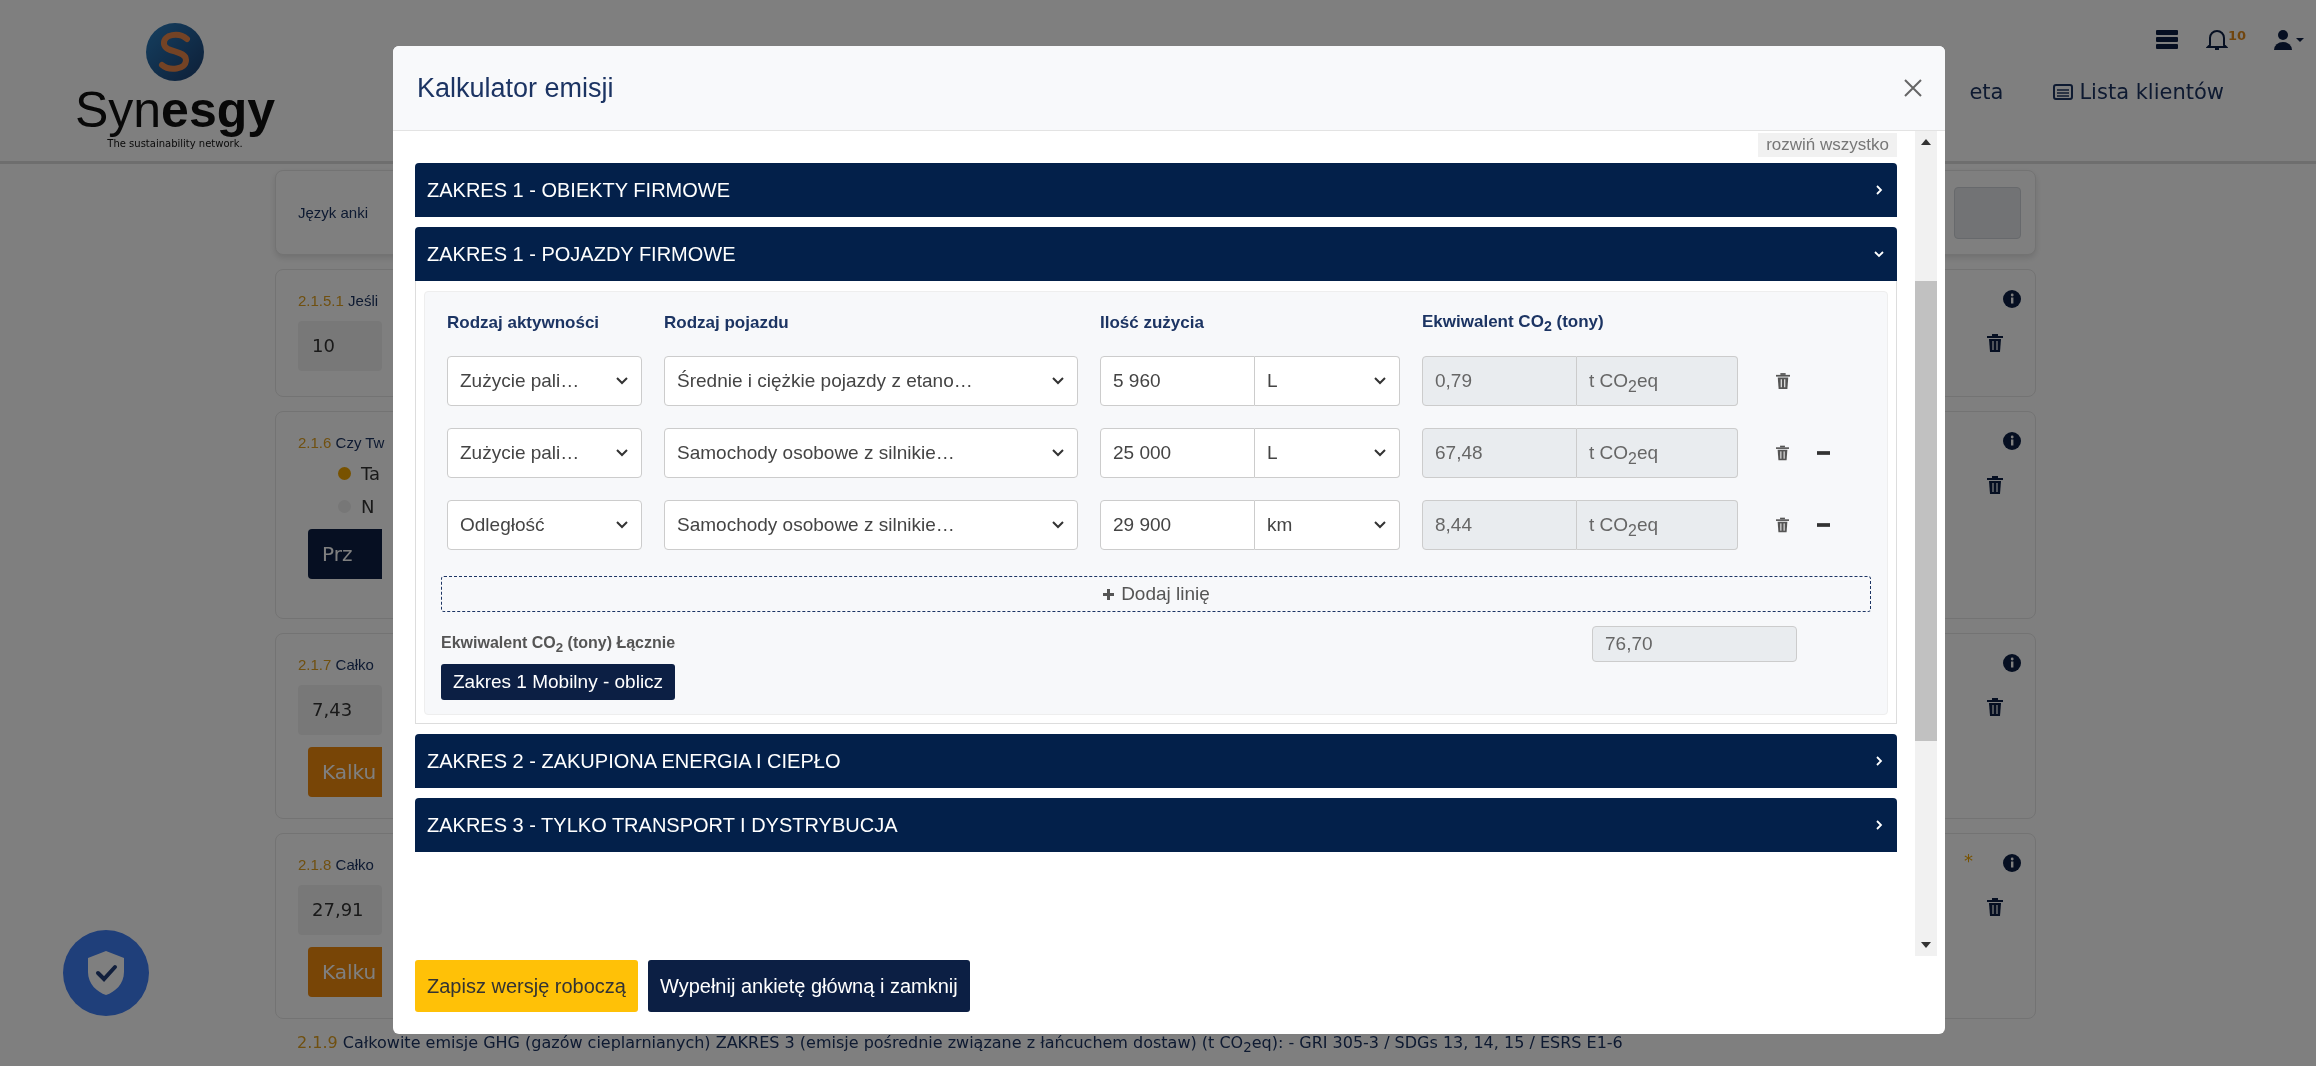  What do you see at coordinates (1926, 543) in the screenshot?
I see `scrollbar` at bounding box center [1926, 543].